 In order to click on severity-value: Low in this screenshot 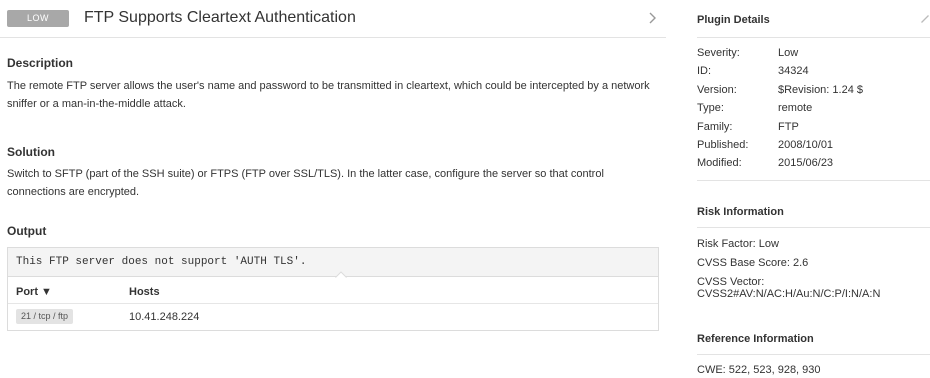, I will do `click(788, 53)`.